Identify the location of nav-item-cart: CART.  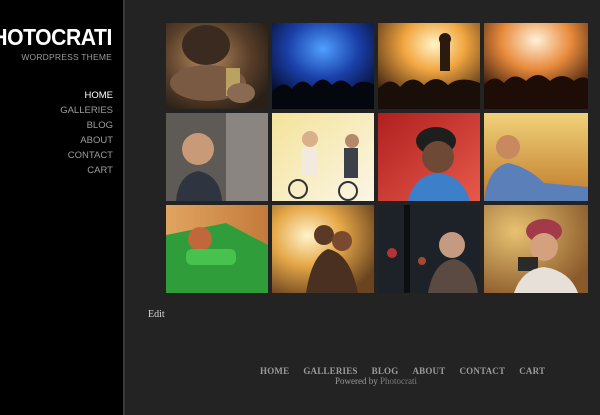
(86, 170).